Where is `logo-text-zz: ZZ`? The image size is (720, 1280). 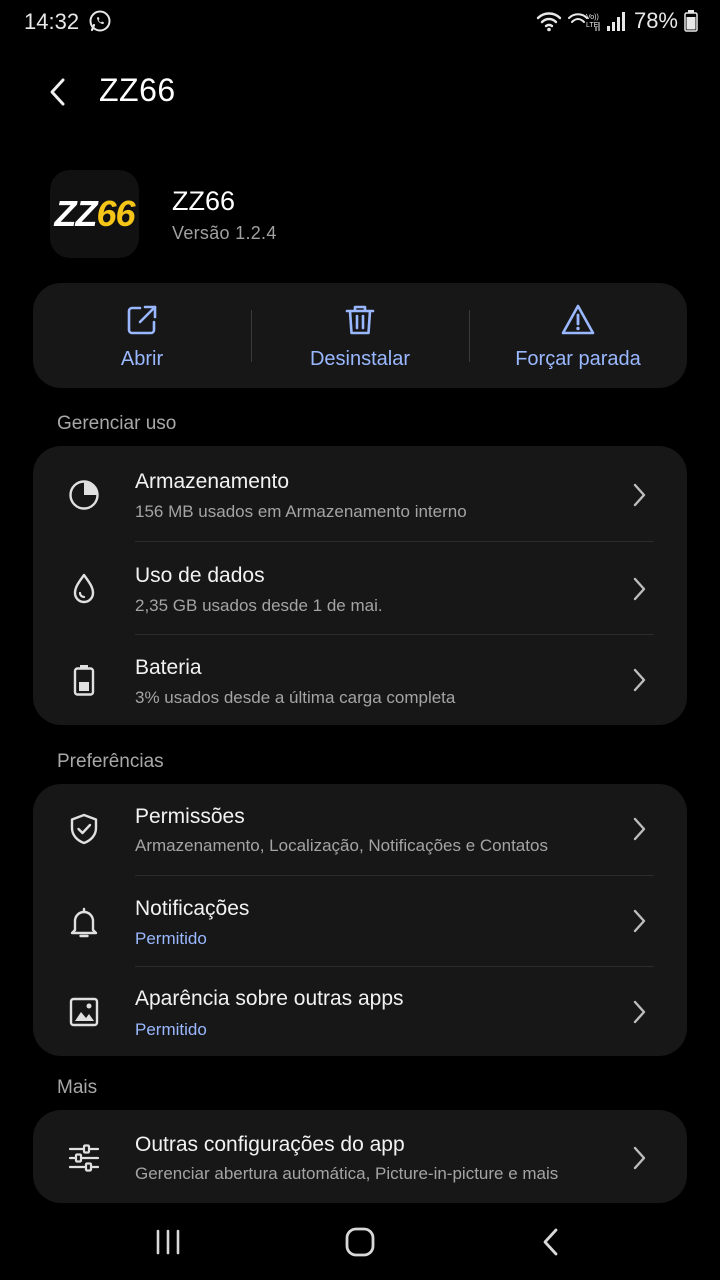
logo-text-zz: ZZ is located at coordinates (75, 213).